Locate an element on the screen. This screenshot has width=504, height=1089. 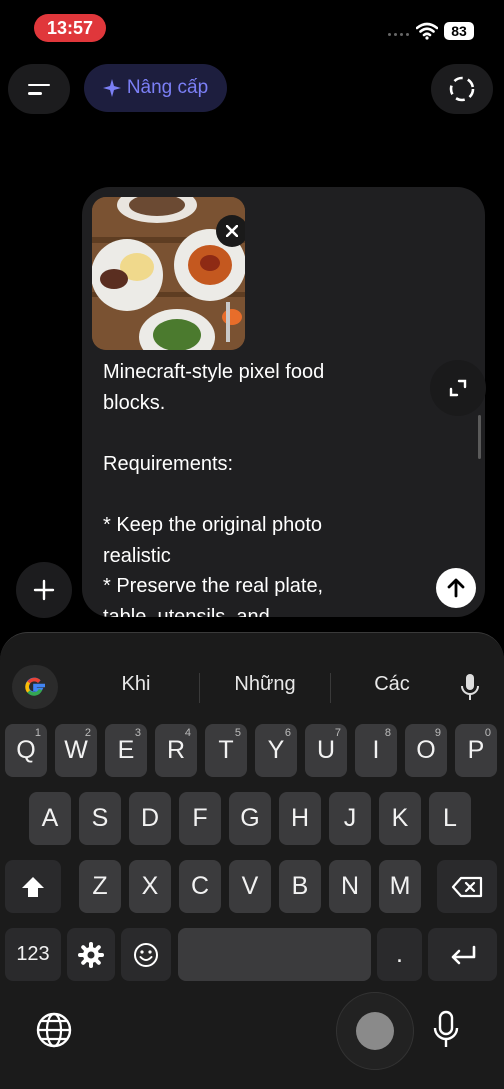
plus-icon is located at coordinates (44, 590).